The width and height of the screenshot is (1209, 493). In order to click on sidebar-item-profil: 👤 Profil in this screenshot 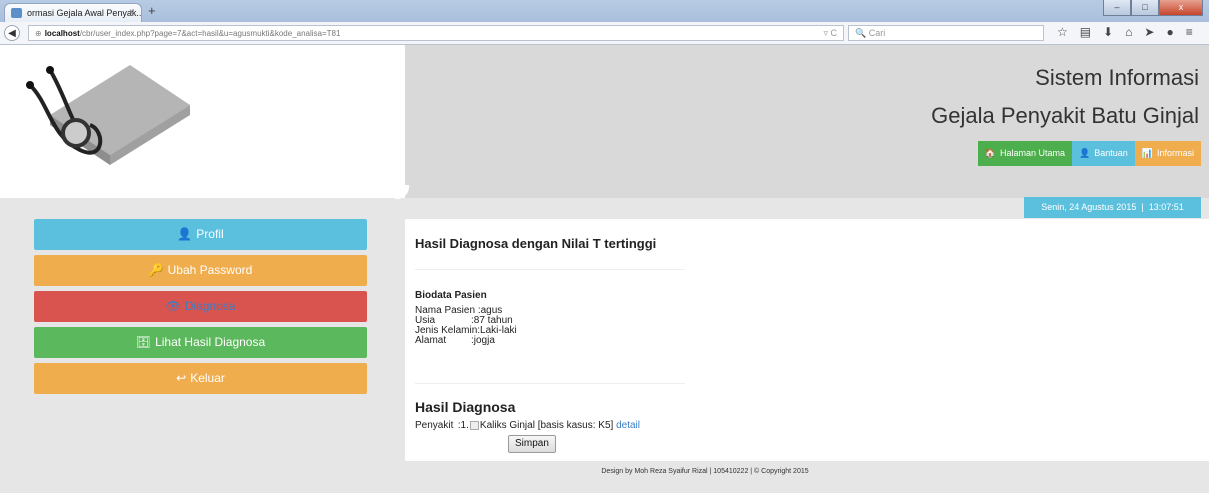, I will do `click(200, 234)`.